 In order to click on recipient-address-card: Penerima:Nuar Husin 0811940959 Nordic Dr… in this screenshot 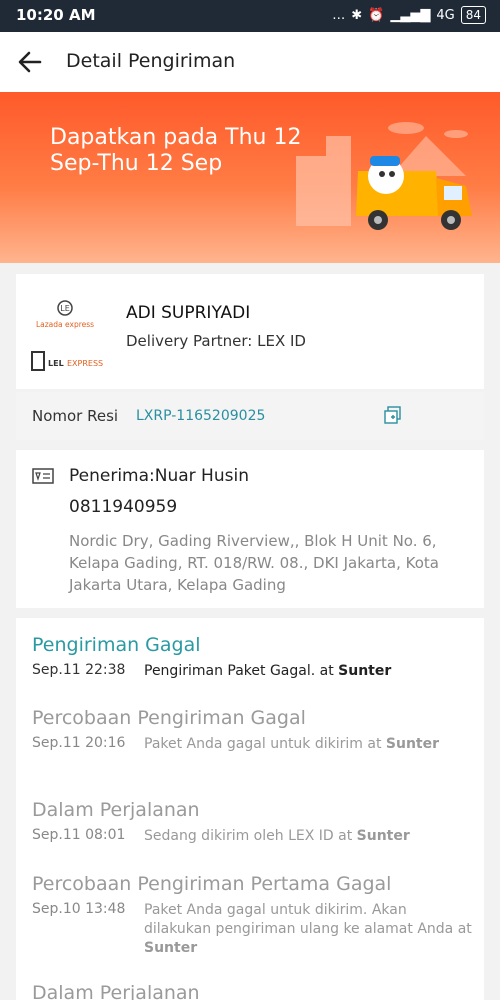, I will do `click(250, 529)`.